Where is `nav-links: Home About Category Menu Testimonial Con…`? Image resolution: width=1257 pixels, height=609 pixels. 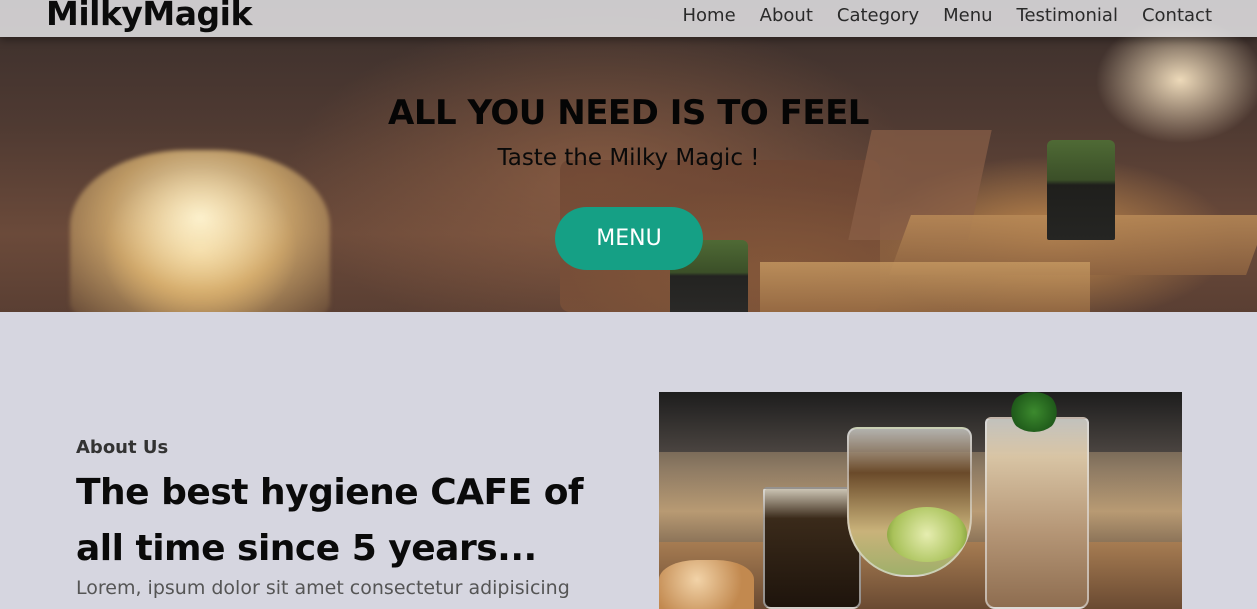
nav-links: Home About Category Menu Testimonial Con… is located at coordinates (948, 15).